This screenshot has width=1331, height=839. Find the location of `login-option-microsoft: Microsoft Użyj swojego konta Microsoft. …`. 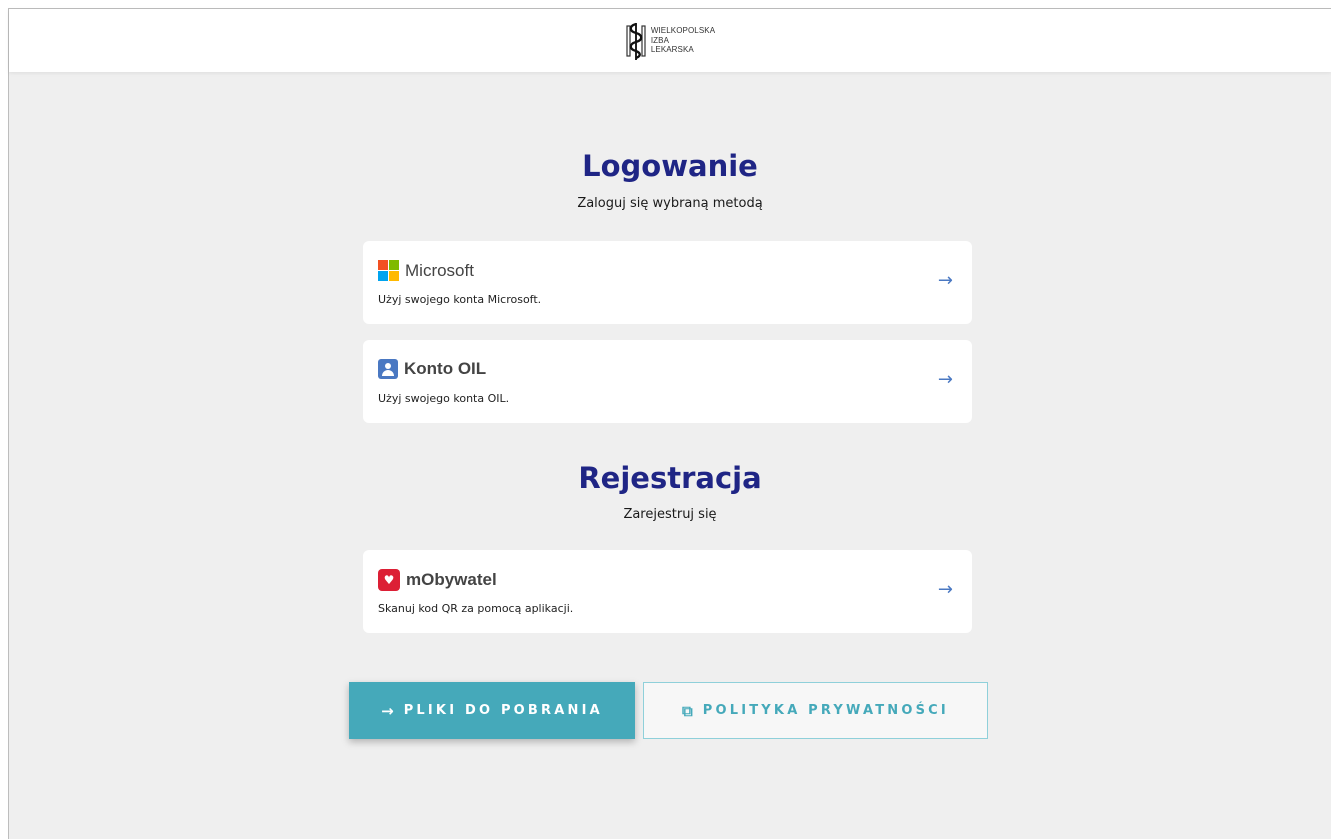

login-option-microsoft: Microsoft Użyj swojego konta Microsoft. … is located at coordinates (667, 282).